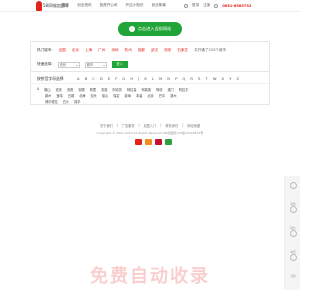 The width and height of the screenshot is (320, 300). I want to click on hot-city-link: 北京, so click(75, 50).